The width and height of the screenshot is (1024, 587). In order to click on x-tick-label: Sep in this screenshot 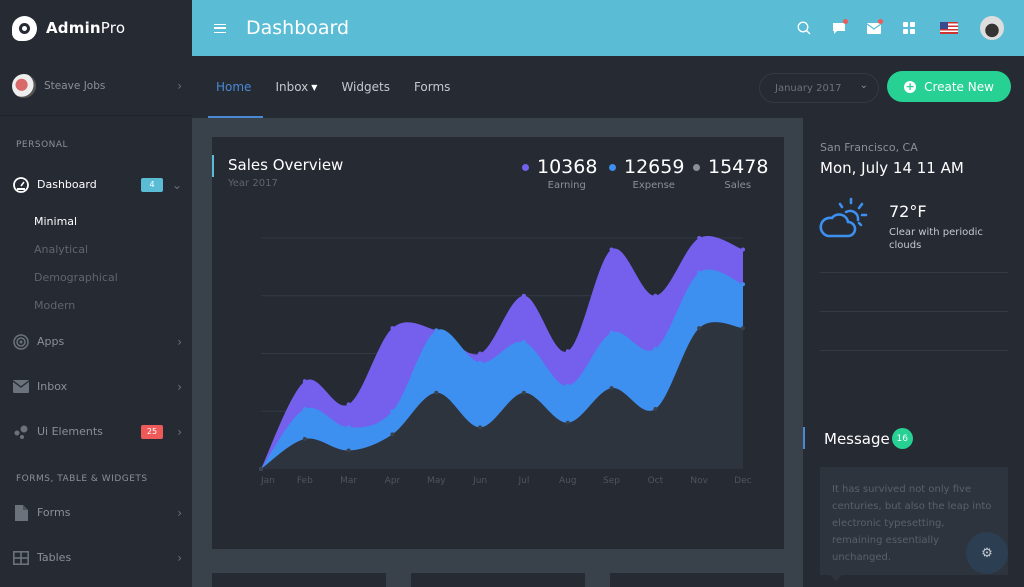, I will do `click(611, 481)`.